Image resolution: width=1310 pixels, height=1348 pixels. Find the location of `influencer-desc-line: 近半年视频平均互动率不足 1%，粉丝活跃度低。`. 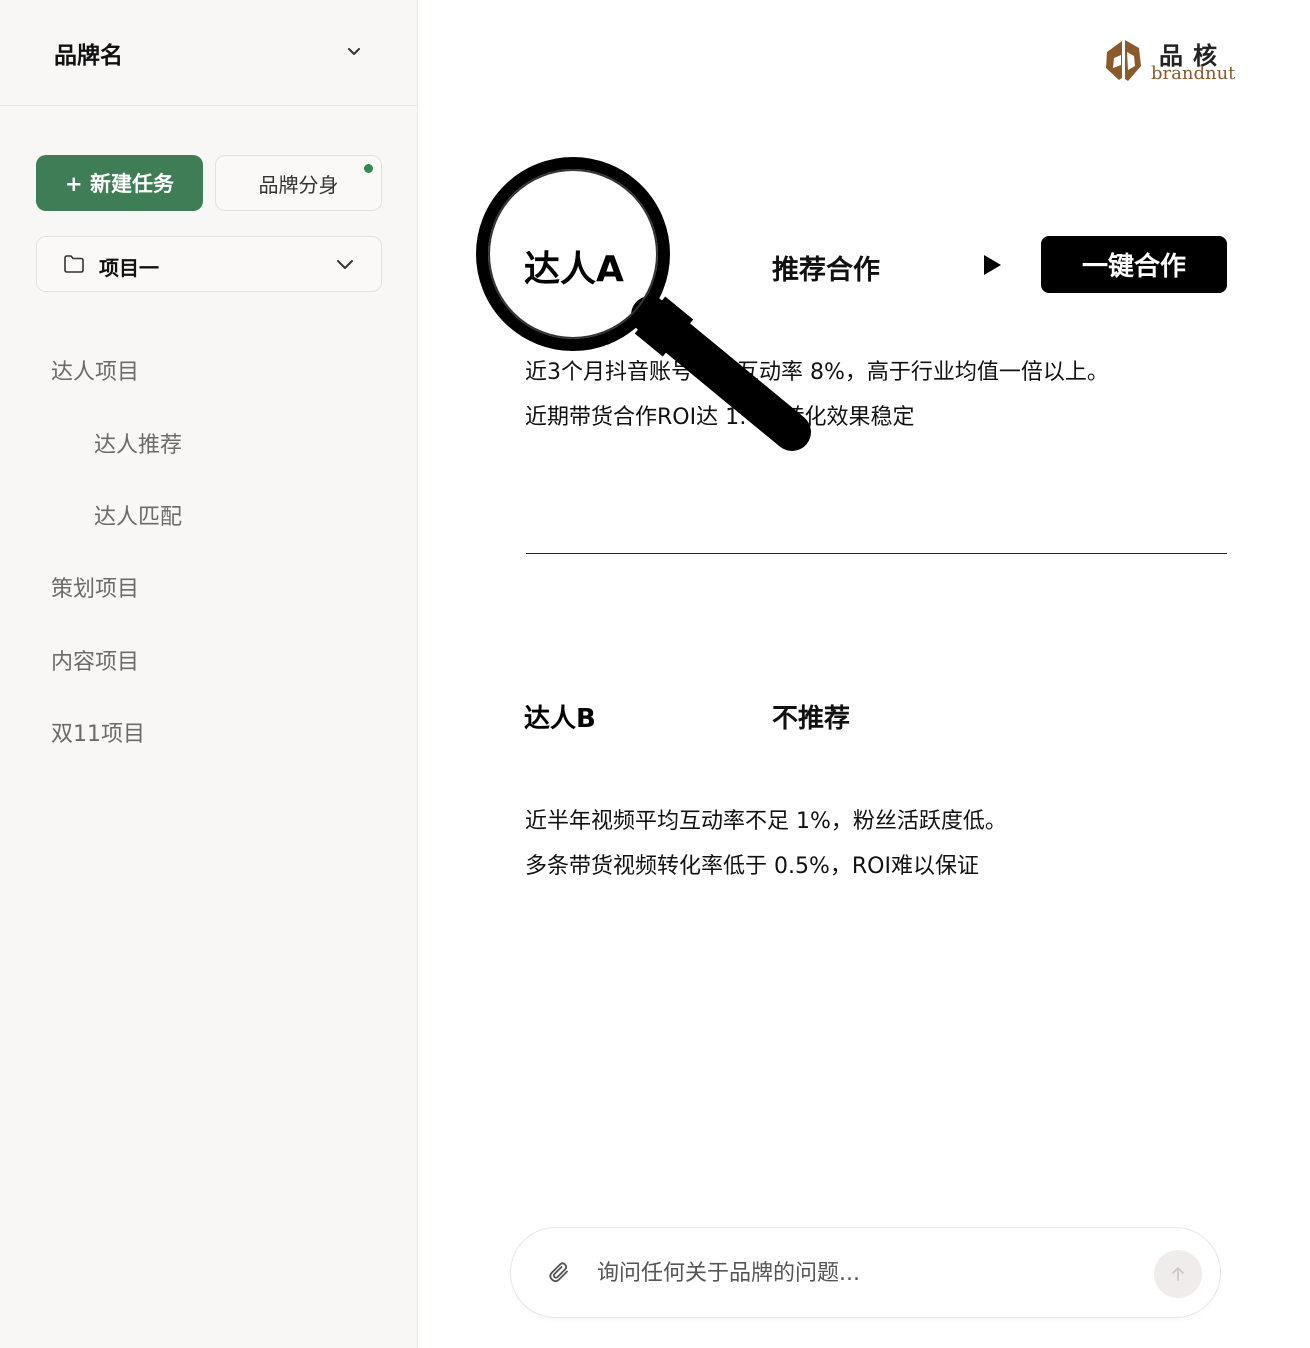

influencer-desc-line: 近半年视频平均互动率不足 1%，粉丝活跃度低。 is located at coordinates (766, 821).